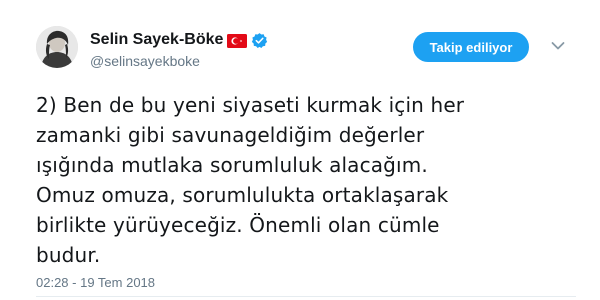 The width and height of the screenshot is (600, 300). I want to click on tweet-timestamp: 02:28 - 19 Tem 2018, so click(95, 282).